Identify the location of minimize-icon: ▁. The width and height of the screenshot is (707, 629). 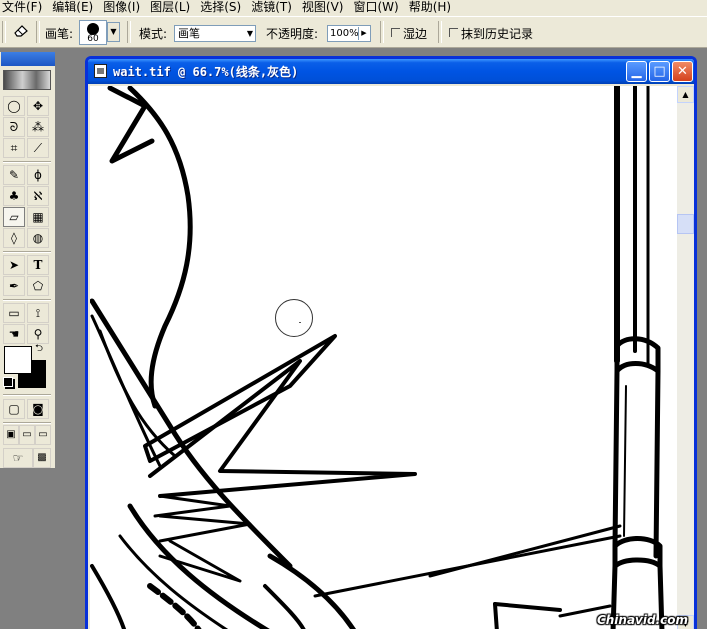
(636, 71).